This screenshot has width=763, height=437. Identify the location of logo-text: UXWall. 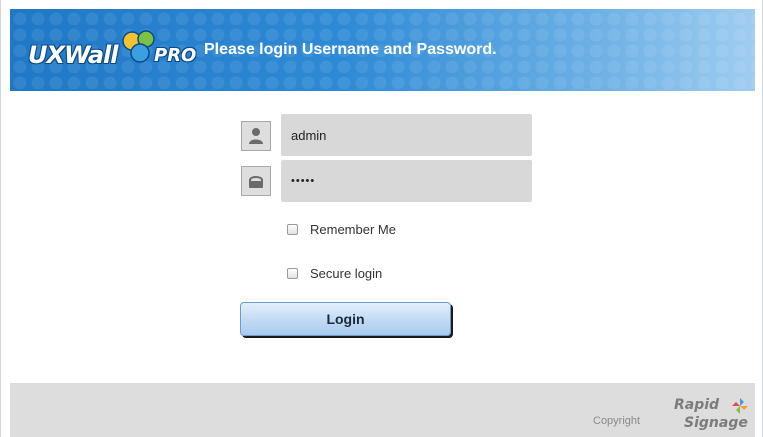
(73, 55).